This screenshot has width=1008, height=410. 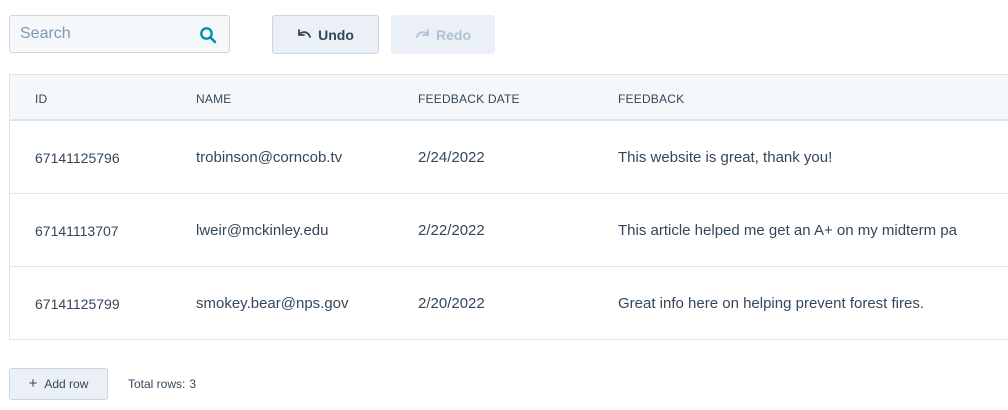 I want to click on undo-label: Undo, so click(x=336, y=34).